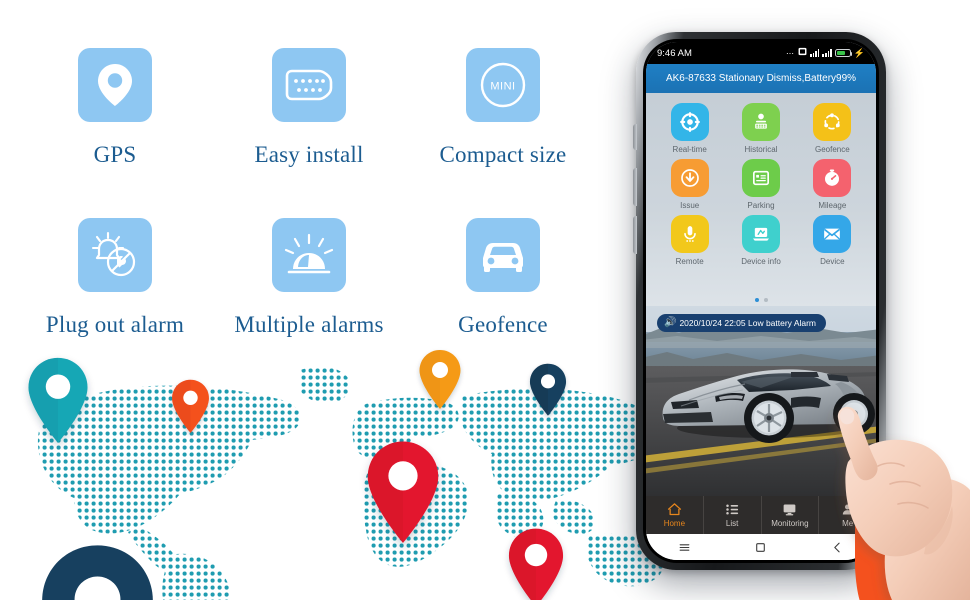 The width and height of the screenshot is (970, 600). What do you see at coordinates (309, 154) in the screenshot?
I see `feature-label: Easy install` at bounding box center [309, 154].